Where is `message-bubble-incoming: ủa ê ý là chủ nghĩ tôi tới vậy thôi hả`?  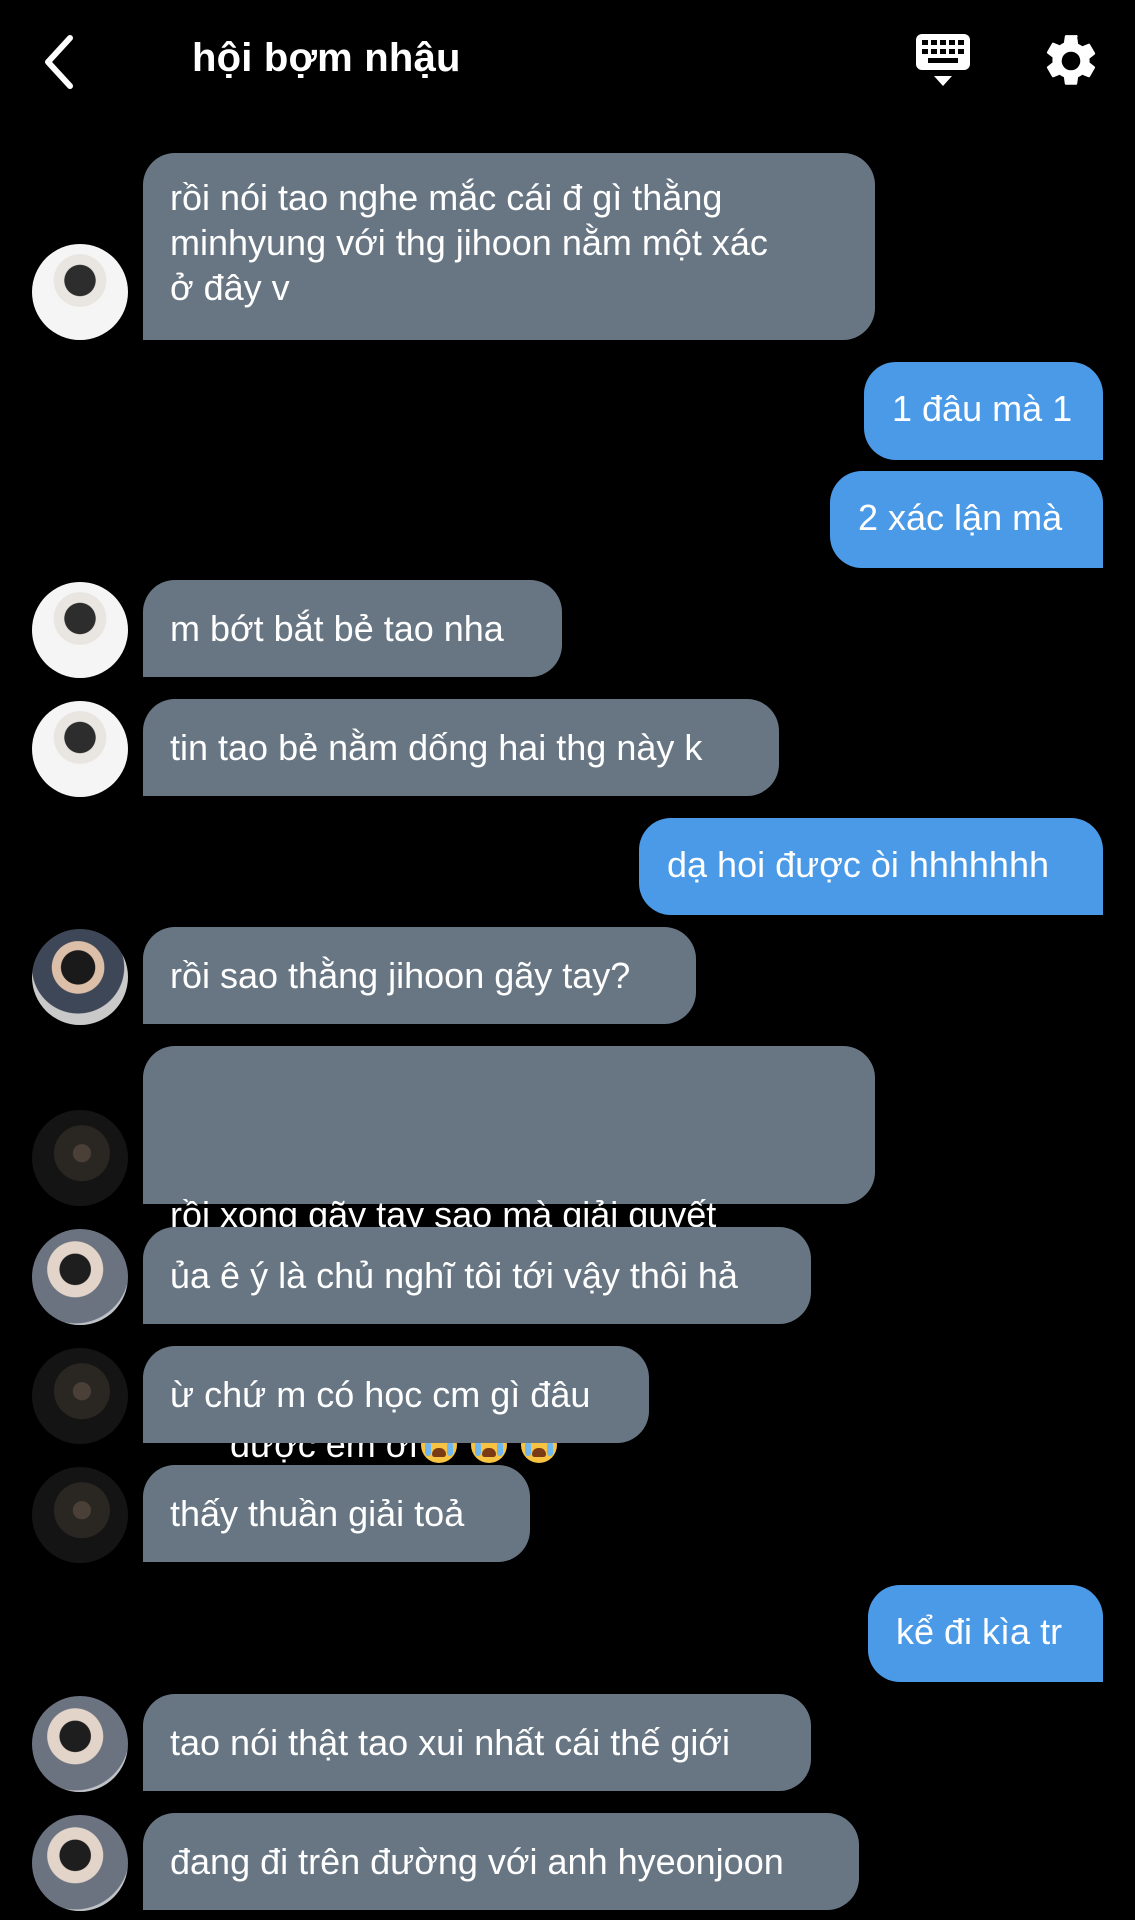 message-bubble-incoming: ủa ê ý là chủ nghĩ tôi tới vậy thôi hả is located at coordinates (477, 1275).